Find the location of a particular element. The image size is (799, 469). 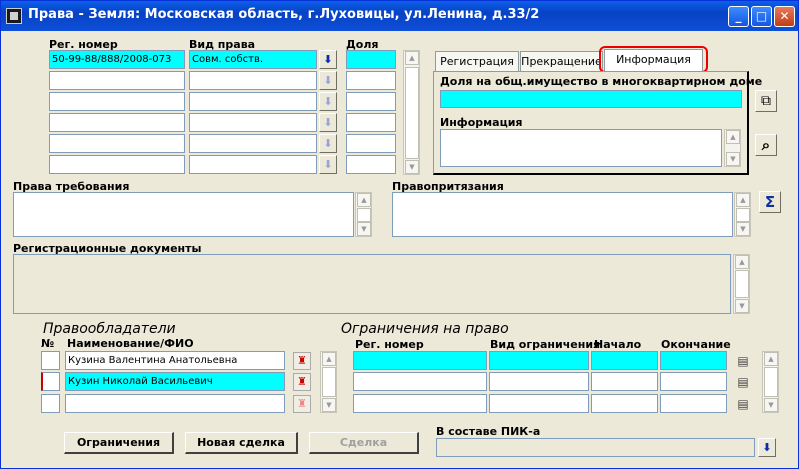

regdocs-scrollbar: ▲ ▼ is located at coordinates (741, 284).